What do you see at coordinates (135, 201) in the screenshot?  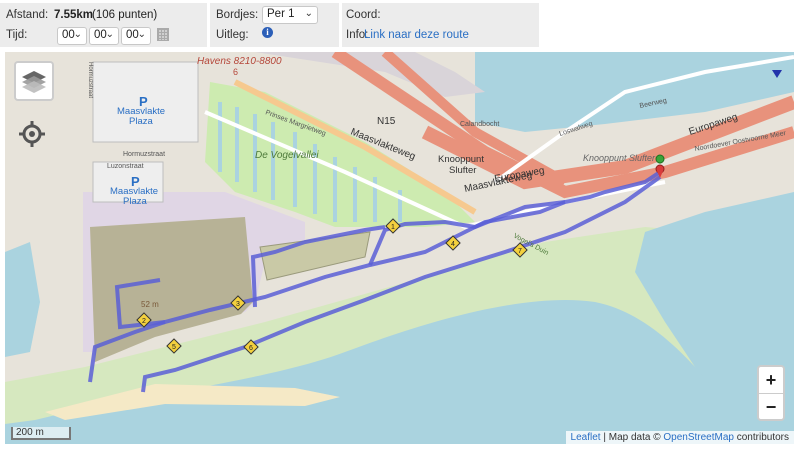 I see `label-plaza-2b: Plaza` at bounding box center [135, 201].